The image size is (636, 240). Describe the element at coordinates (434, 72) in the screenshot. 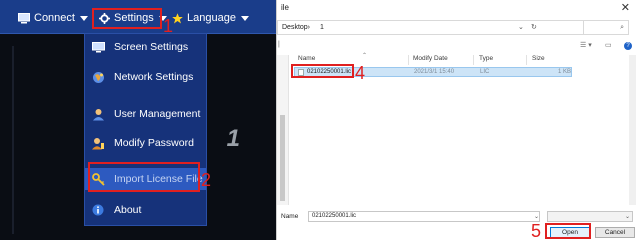

I see `file-modified: 2021/3/1 15:40` at that location.